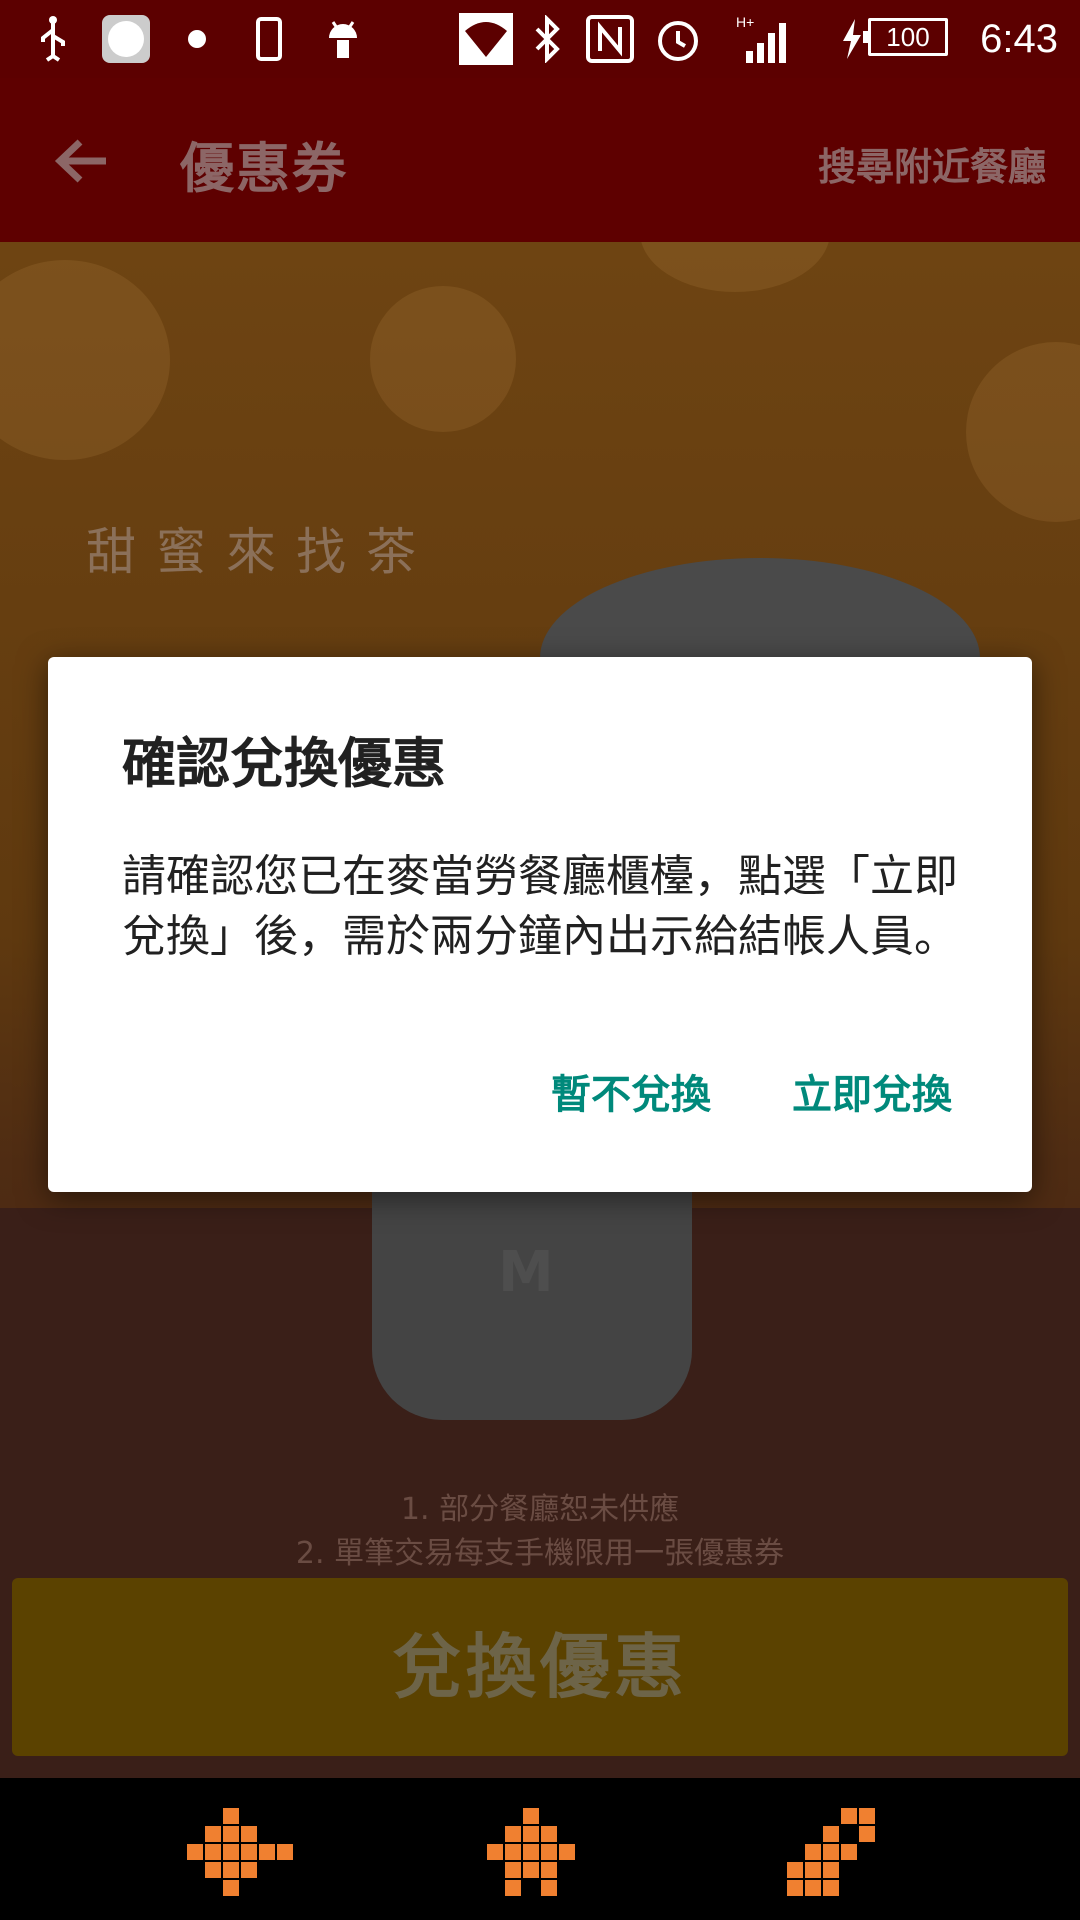  I want to click on bluetooth-icon, so click(548, 39).